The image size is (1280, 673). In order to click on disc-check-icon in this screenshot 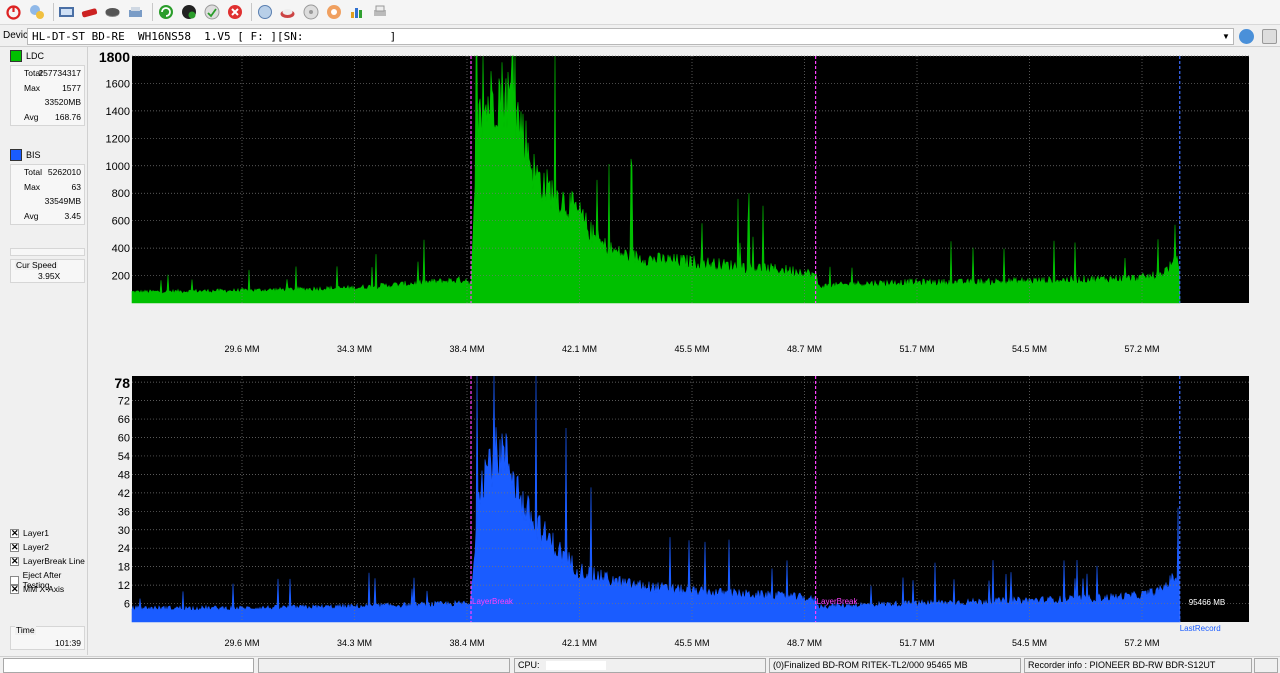, I will do `click(211, 12)`.